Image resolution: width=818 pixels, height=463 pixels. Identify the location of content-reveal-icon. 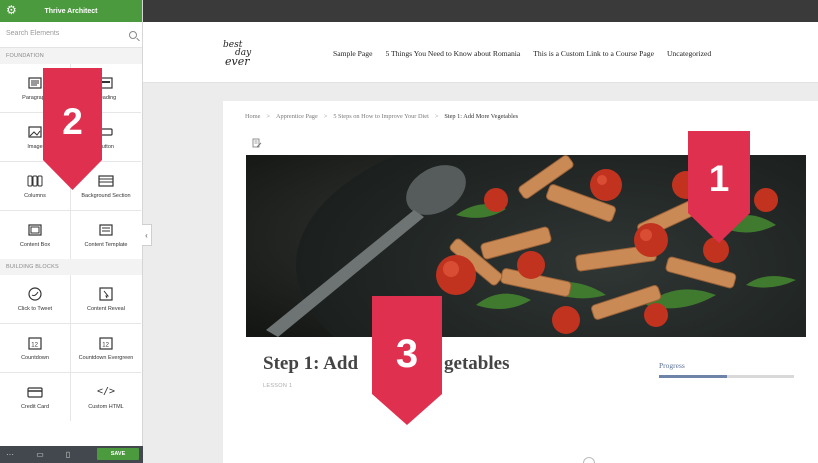
(106, 293).